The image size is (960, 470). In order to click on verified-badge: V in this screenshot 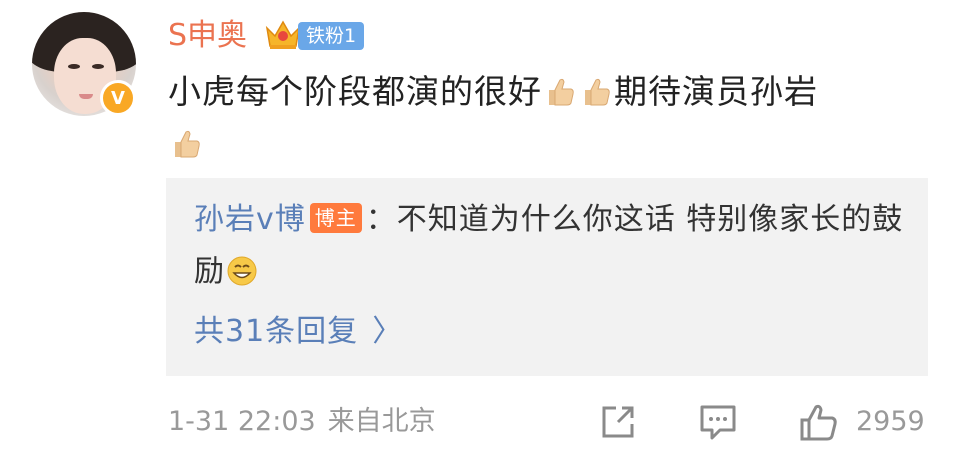, I will do `click(118, 98)`.